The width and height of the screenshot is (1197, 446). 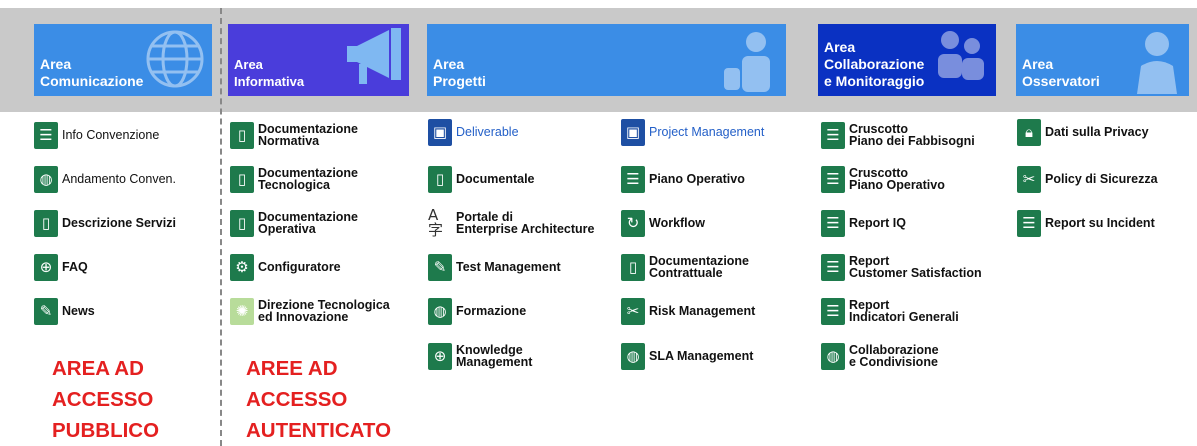 What do you see at coordinates (294, 135) in the screenshot?
I see `link-documentazione-normativa: ▯ Documentazione Normativa` at bounding box center [294, 135].